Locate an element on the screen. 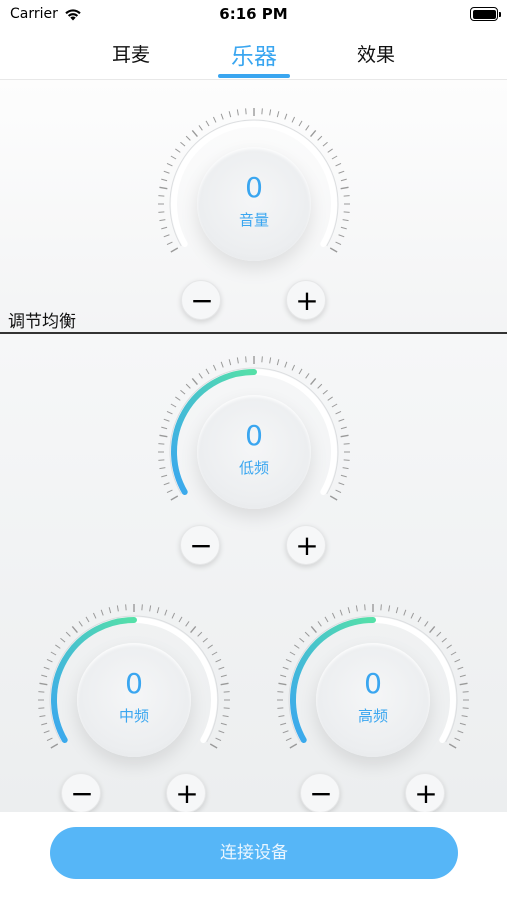  middle-decrease-button: − is located at coordinates (81, 793).